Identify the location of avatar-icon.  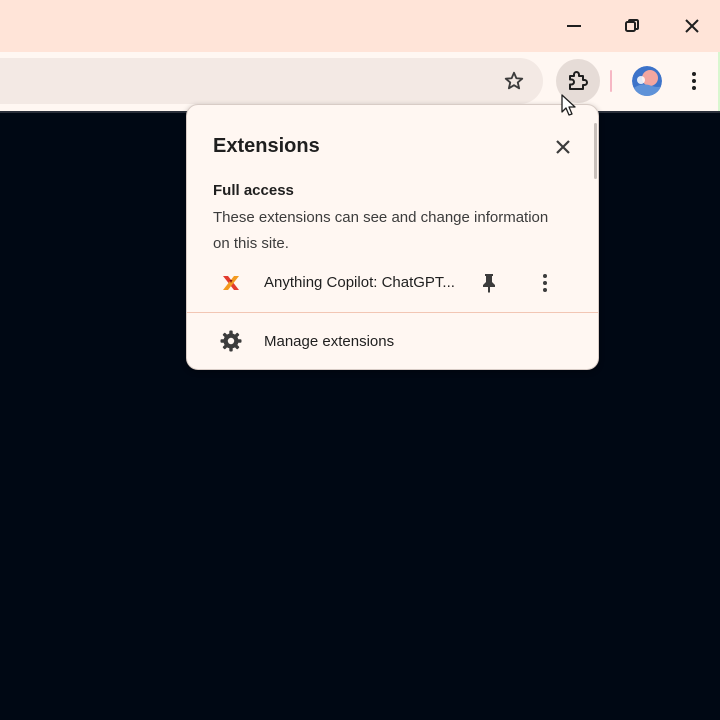
(647, 81).